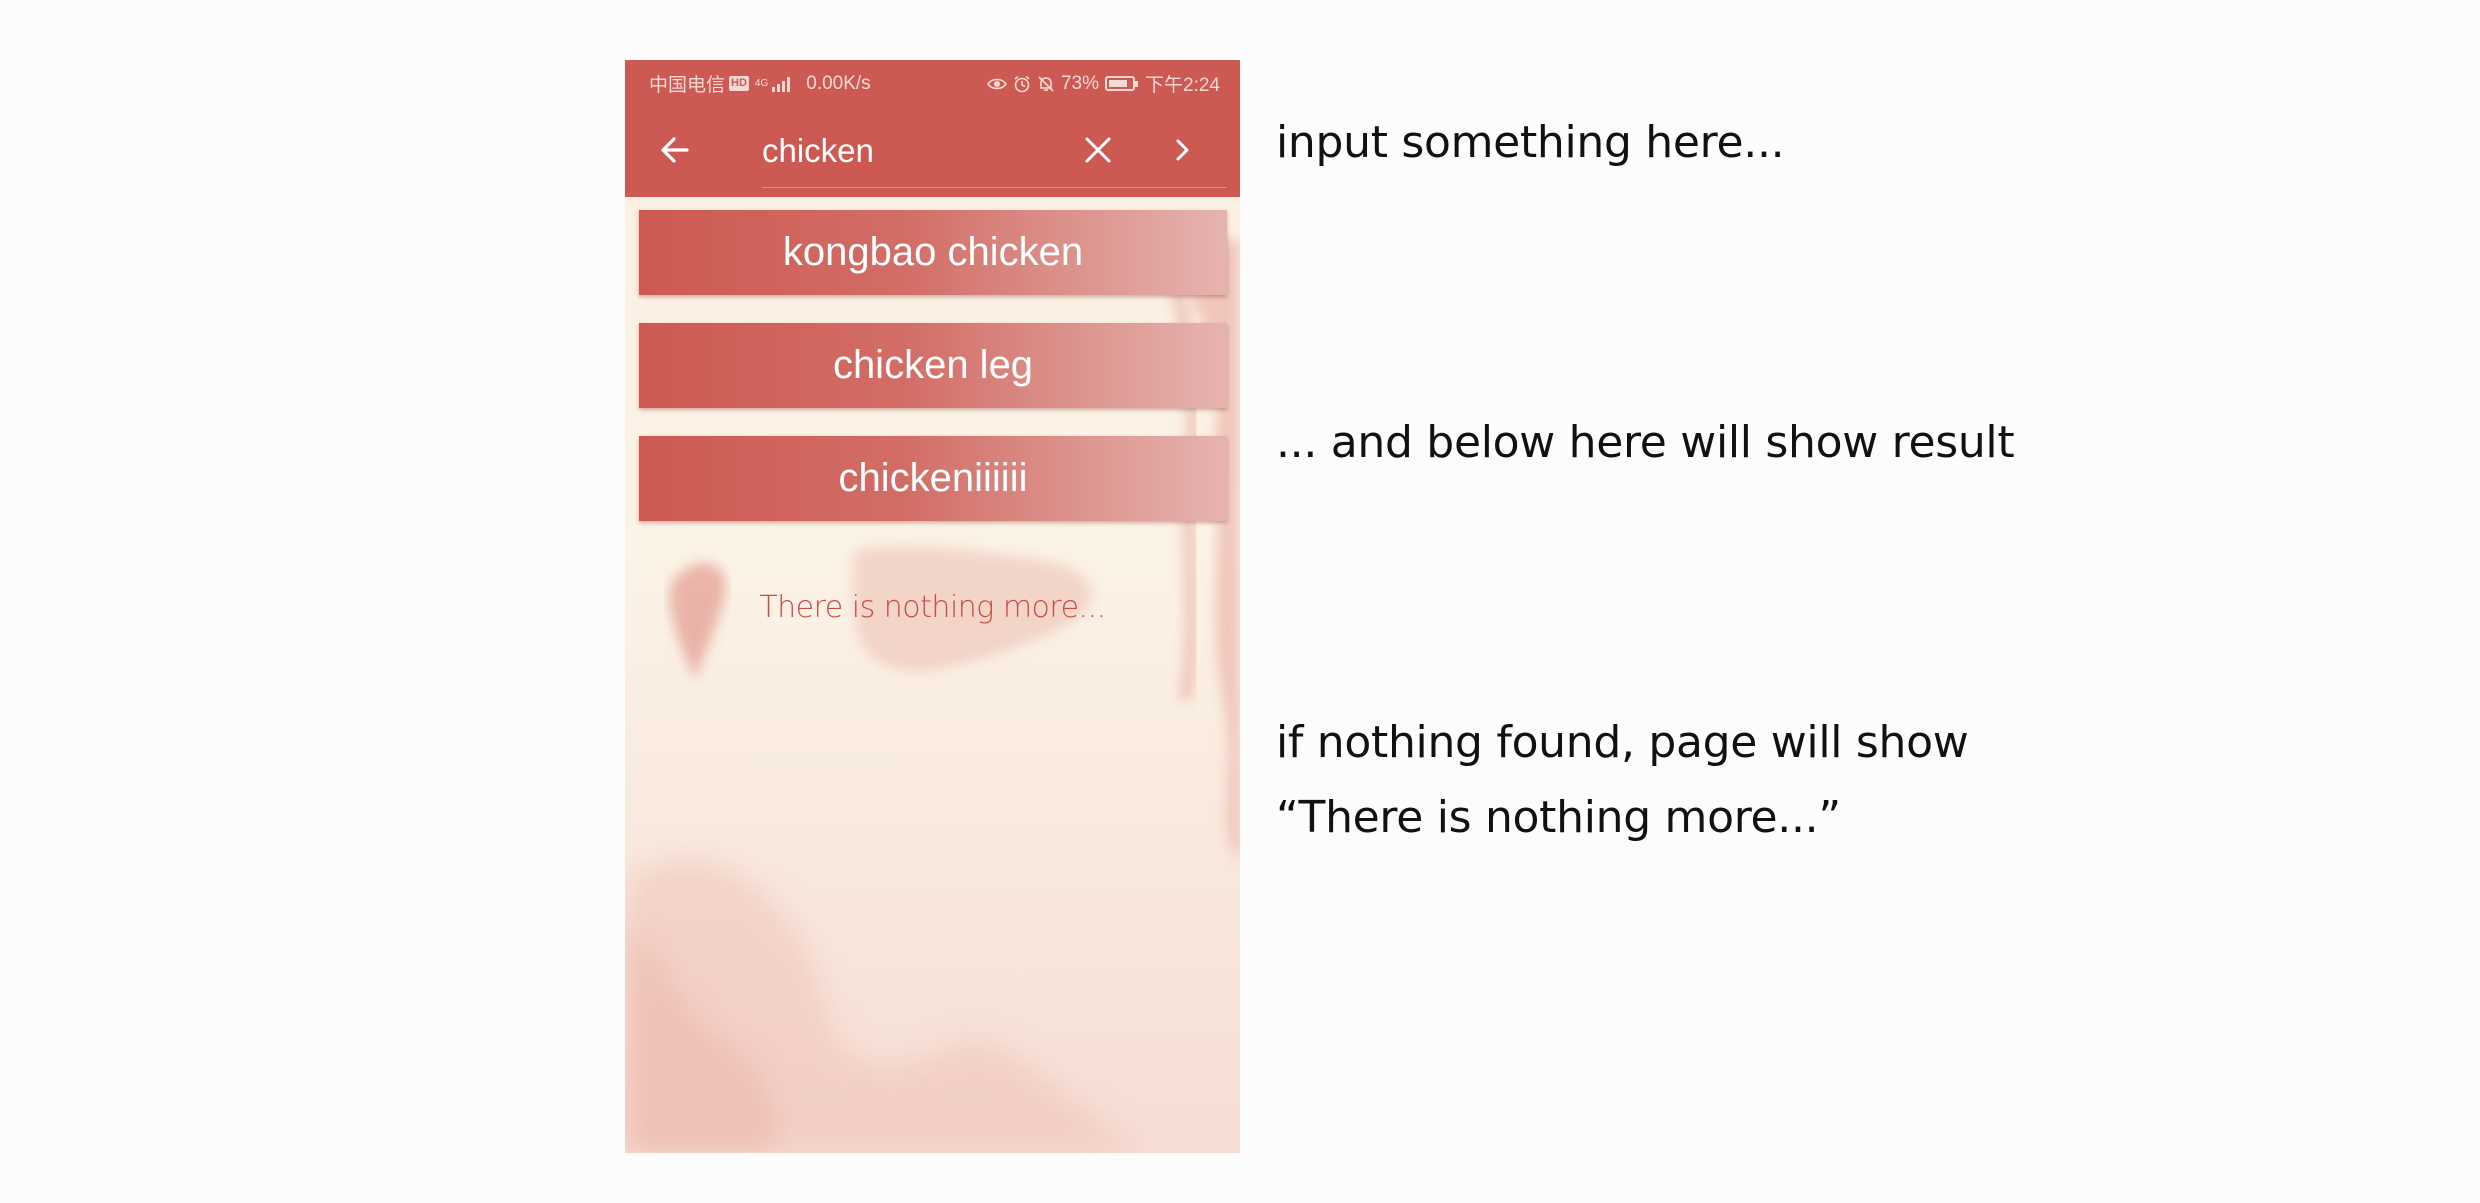 The width and height of the screenshot is (2480, 1203). Describe the element at coordinates (838, 83) in the screenshot. I see `network-speed: 0.00K/s` at that location.